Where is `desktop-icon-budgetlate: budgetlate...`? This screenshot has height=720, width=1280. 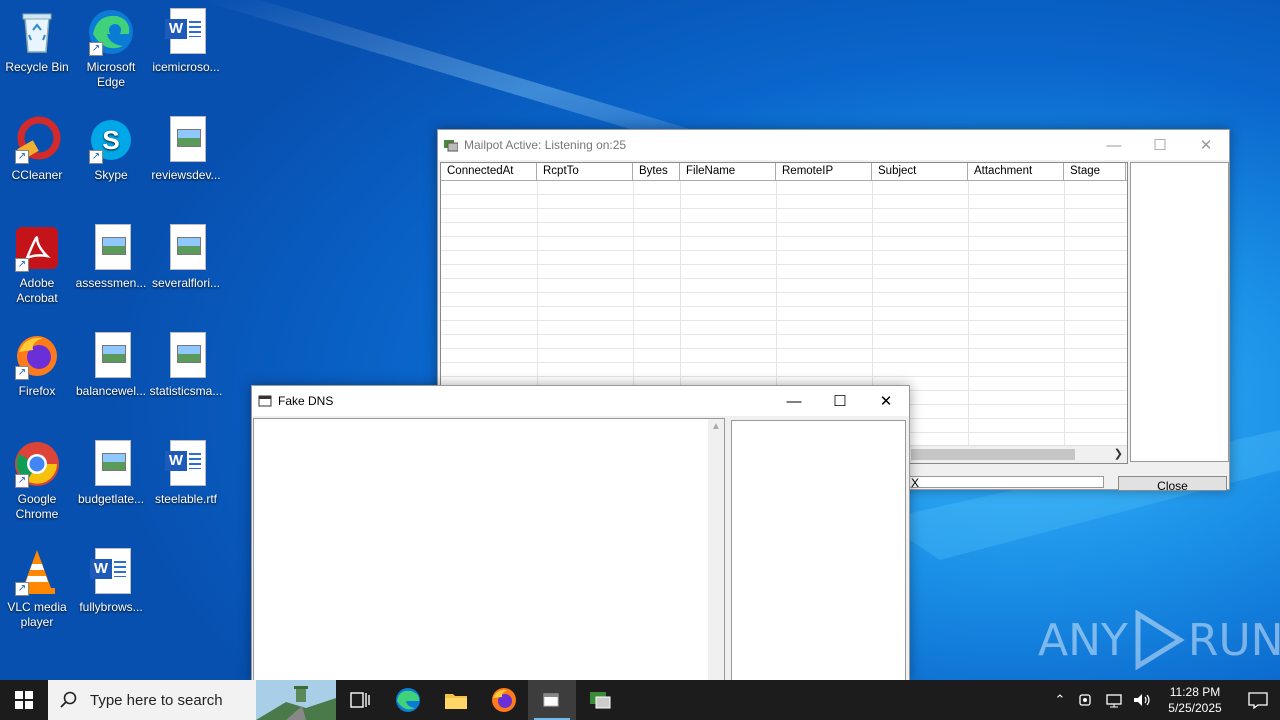 desktop-icon-budgetlate: budgetlate... is located at coordinates (111, 473).